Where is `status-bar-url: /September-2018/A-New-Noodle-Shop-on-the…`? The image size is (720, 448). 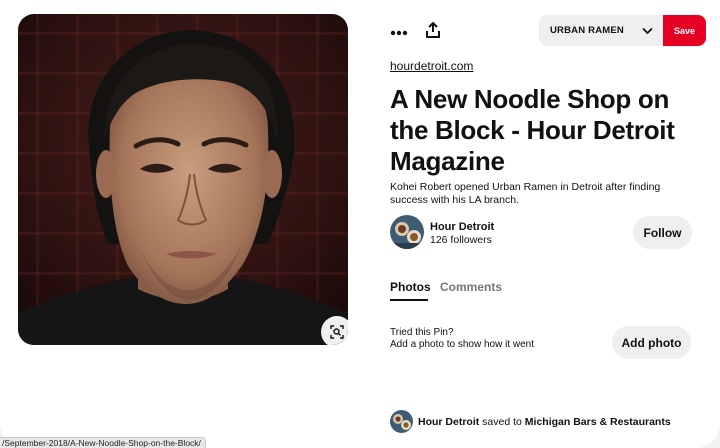
status-bar-url: /September-2018/A-New-Noodle-Shop-on-the… is located at coordinates (103, 442).